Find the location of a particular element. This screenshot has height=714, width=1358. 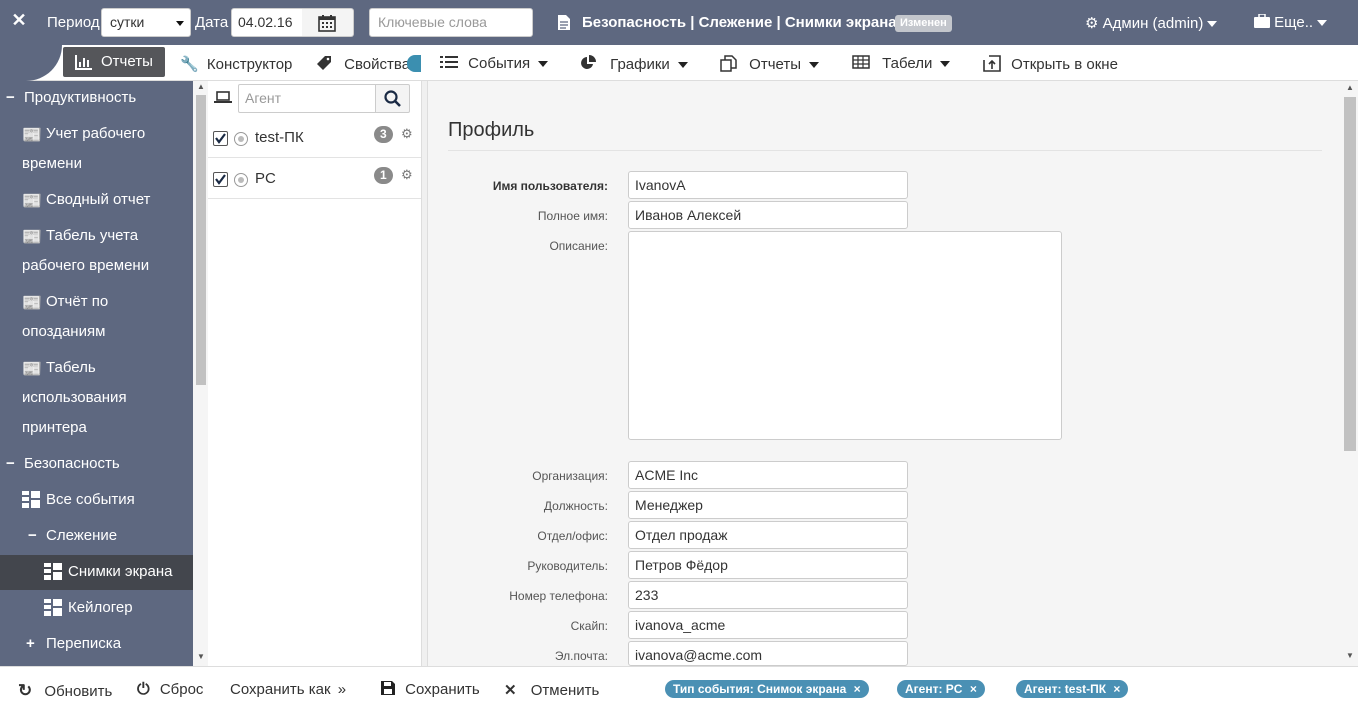

expand-icon: + is located at coordinates (30, 644).